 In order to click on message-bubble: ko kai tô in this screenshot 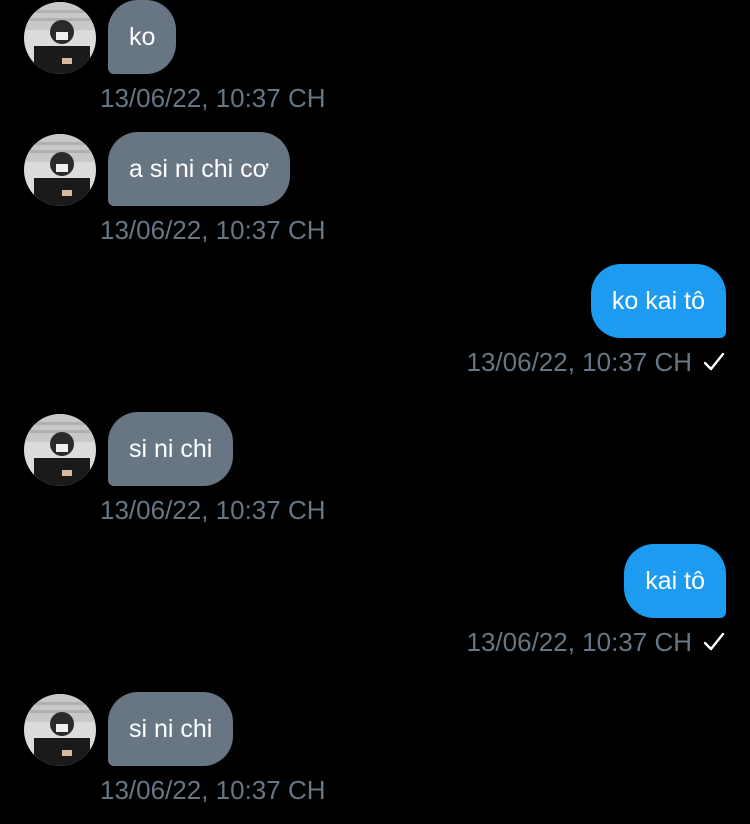, I will do `click(658, 301)`.